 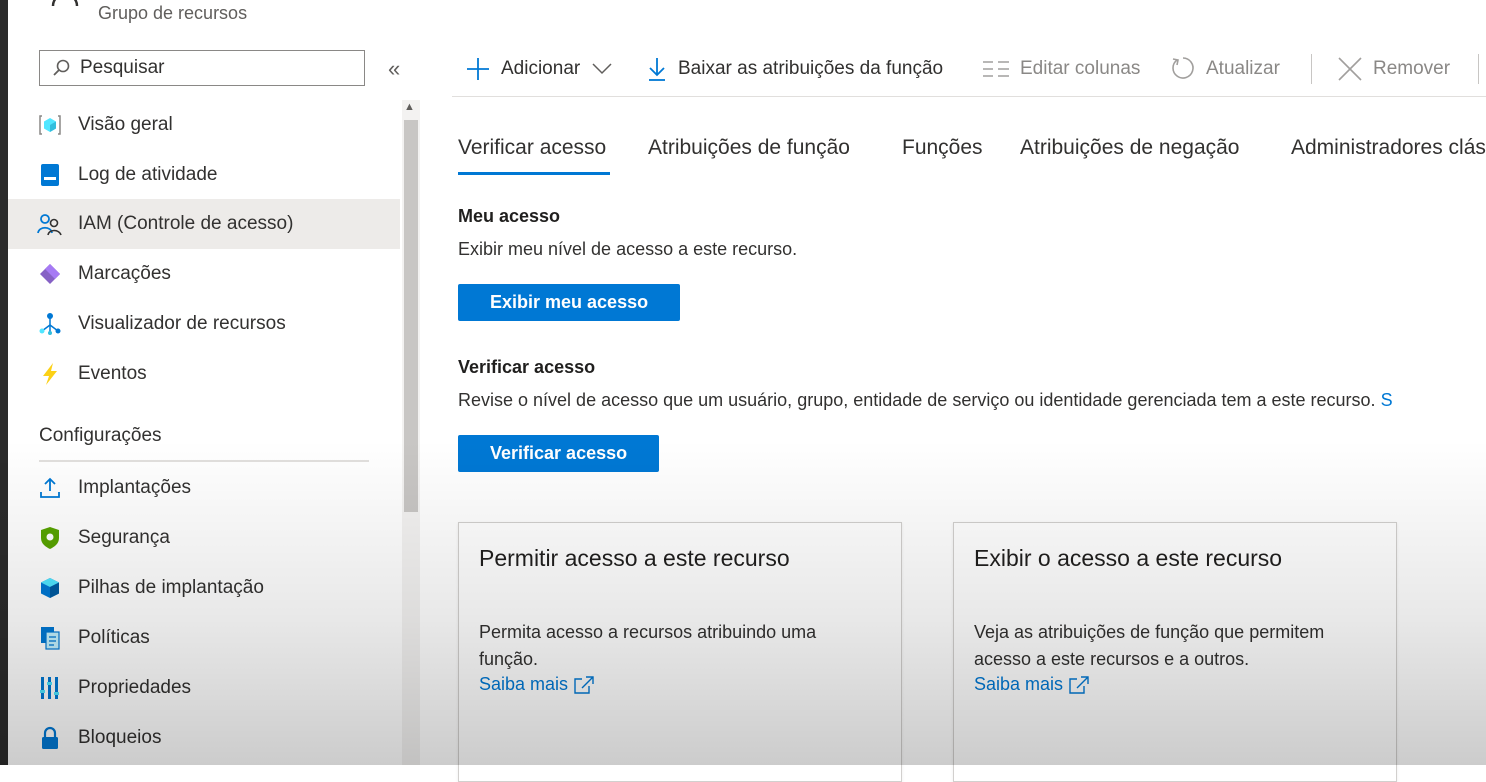 What do you see at coordinates (204, 374) in the screenshot?
I see `sidebar-item-events: Eventos` at bounding box center [204, 374].